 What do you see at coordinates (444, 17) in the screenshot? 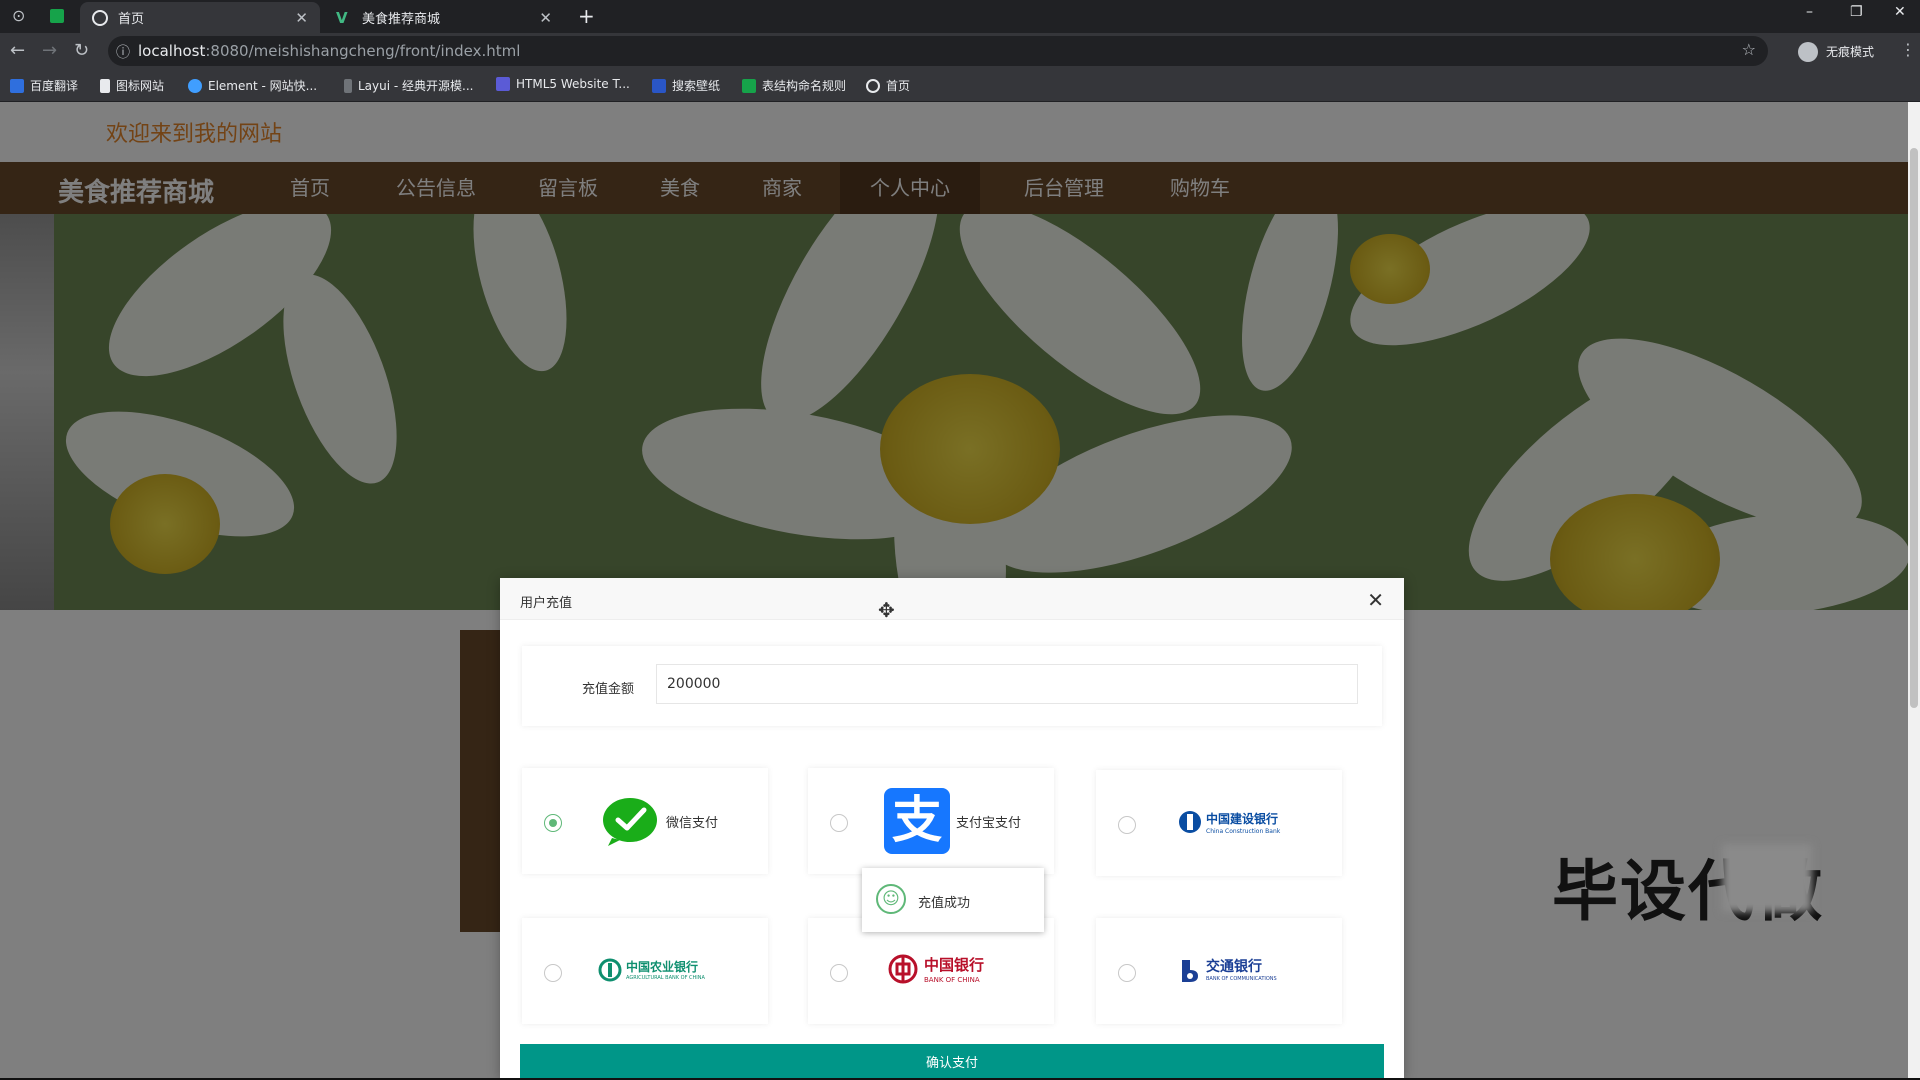
I see `tab-shop: V 美食推荐商城 ✕` at bounding box center [444, 17].